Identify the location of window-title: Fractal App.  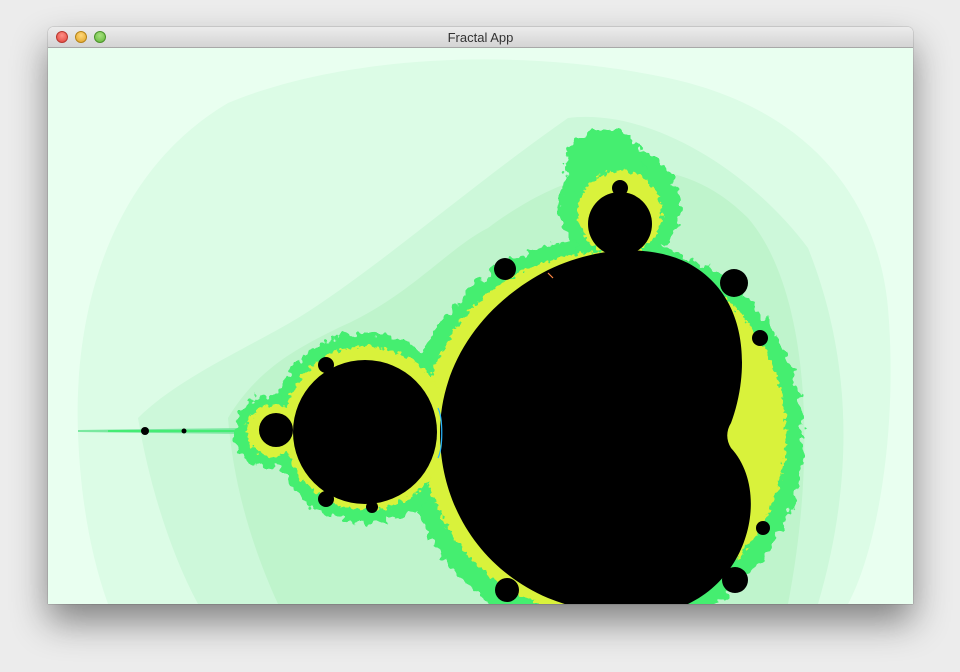
(480, 37).